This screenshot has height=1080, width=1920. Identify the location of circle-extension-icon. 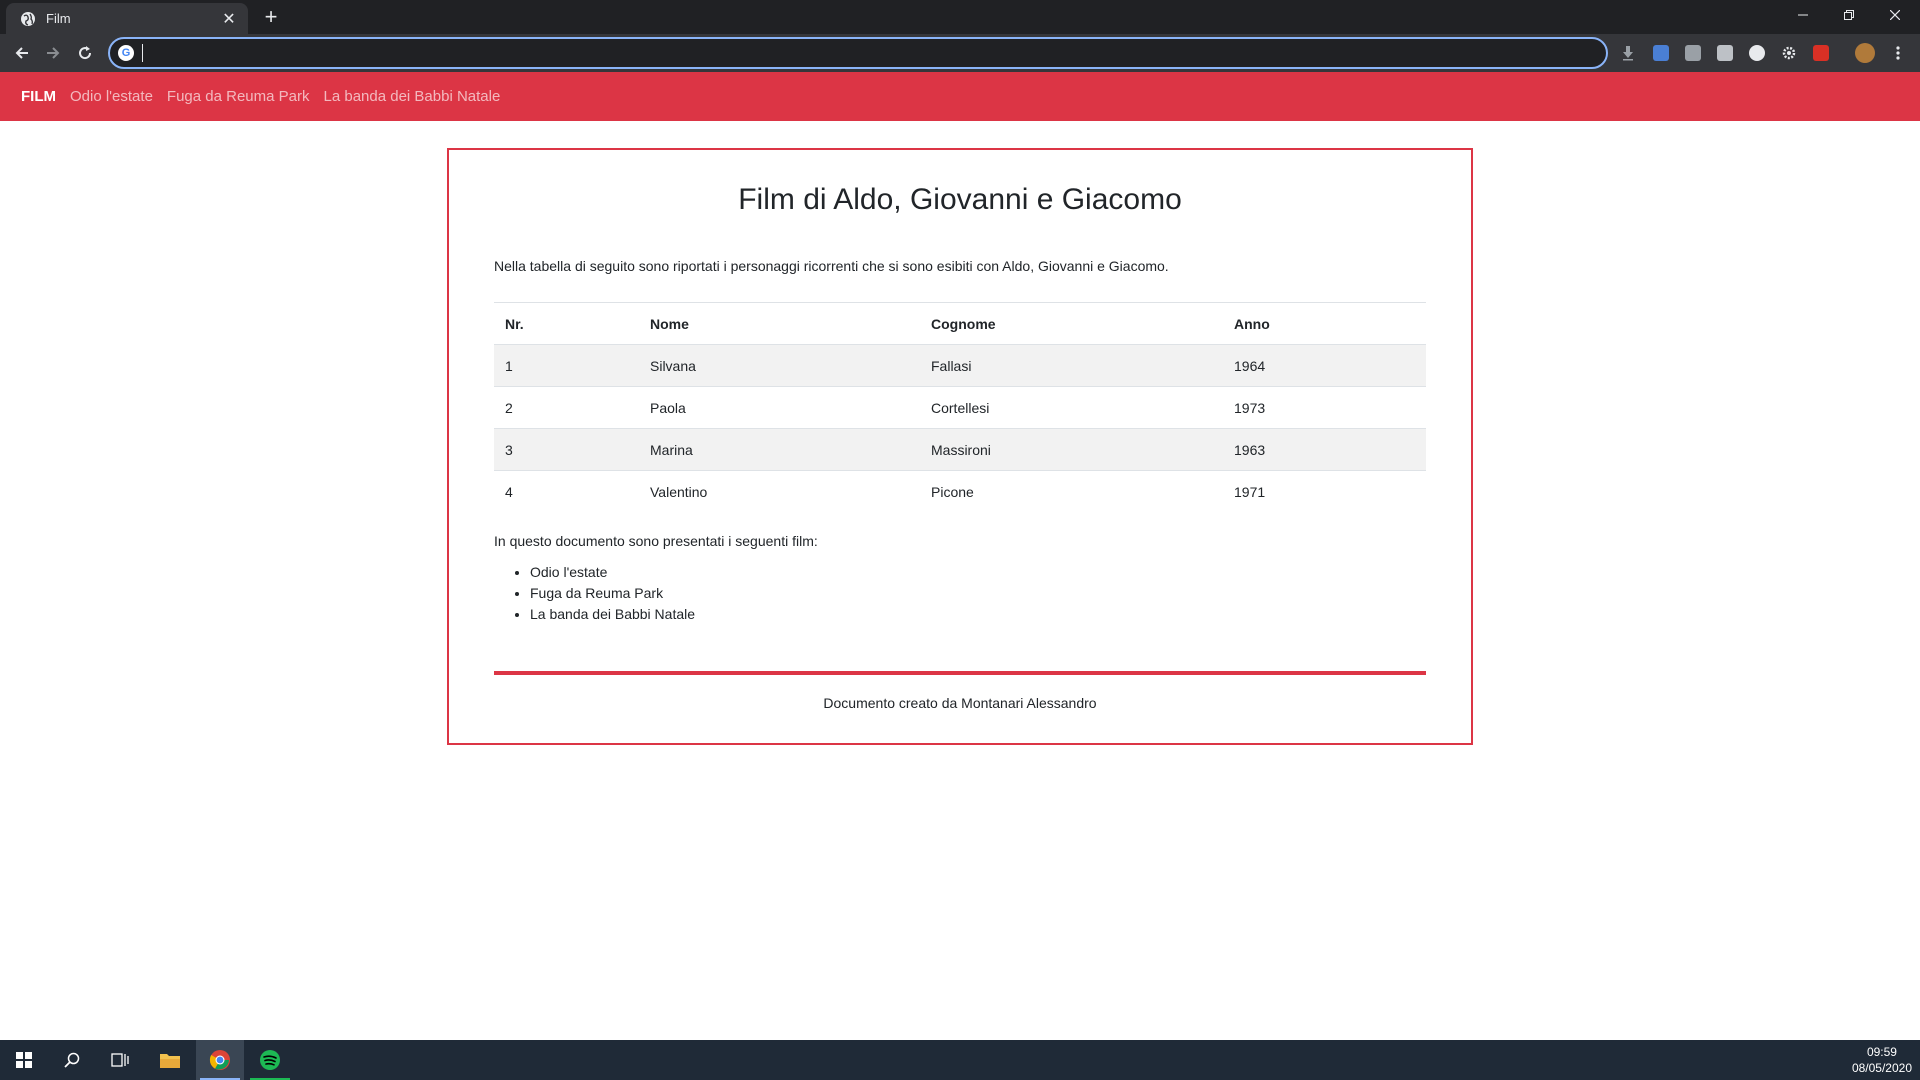
(1757, 53).